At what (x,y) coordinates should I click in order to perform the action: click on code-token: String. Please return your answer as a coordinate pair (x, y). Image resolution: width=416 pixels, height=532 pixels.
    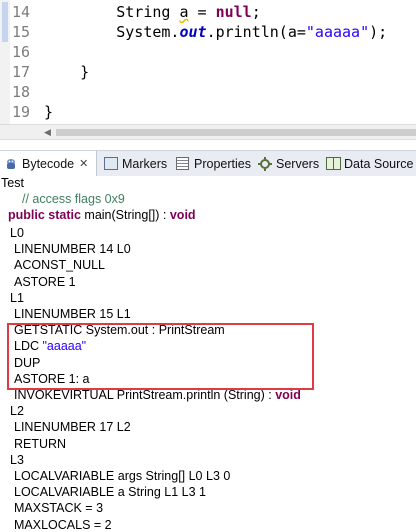
    Looking at the image, I should click on (112, 12).